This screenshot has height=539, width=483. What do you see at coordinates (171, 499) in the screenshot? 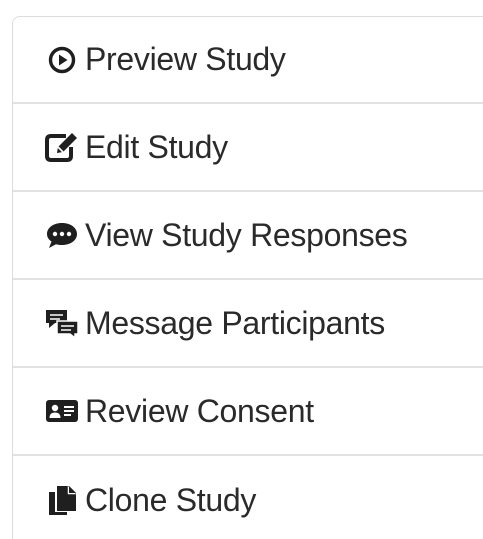
I see `menu-item-label: Clone Study` at bounding box center [171, 499].